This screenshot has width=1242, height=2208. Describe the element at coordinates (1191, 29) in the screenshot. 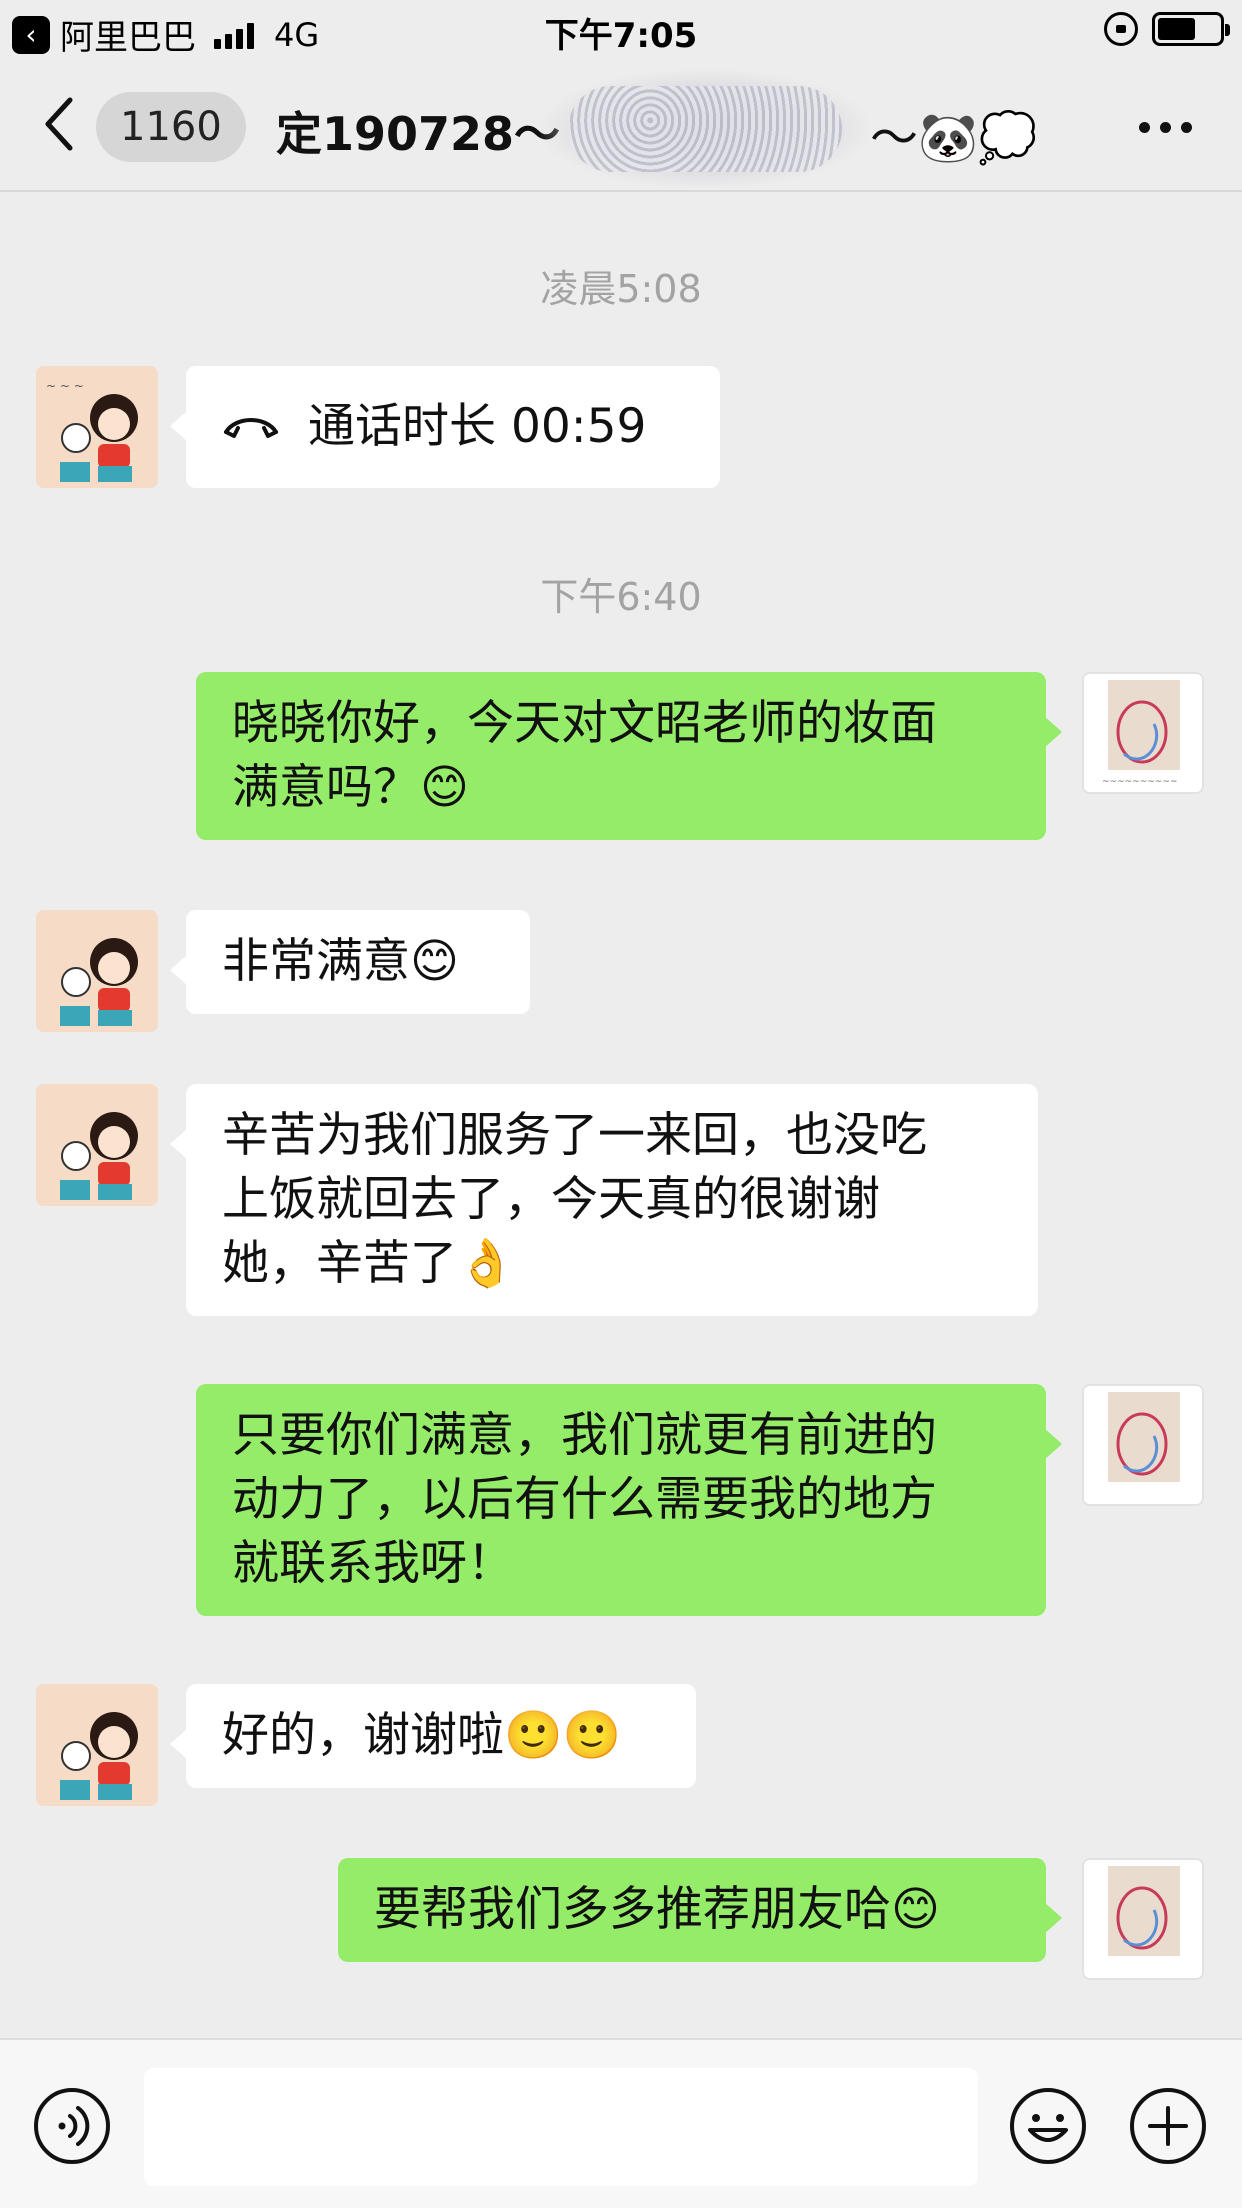

I see `battery-icon` at that location.